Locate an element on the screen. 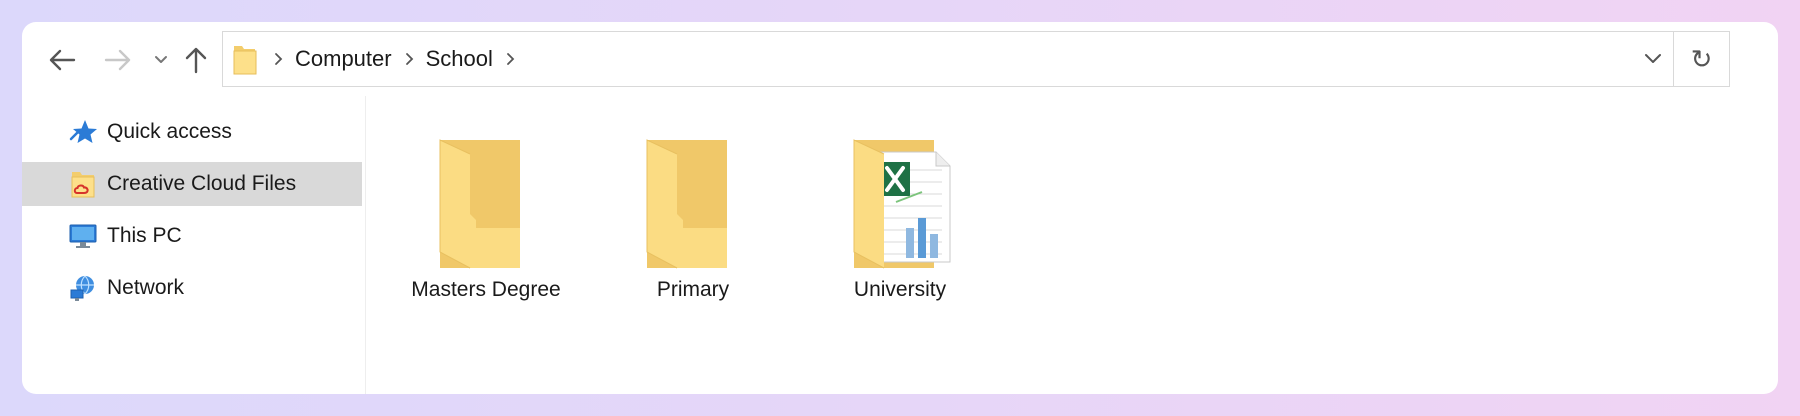 This screenshot has width=1800, height=416. arrow-up-icon is located at coordinates (196, 60).